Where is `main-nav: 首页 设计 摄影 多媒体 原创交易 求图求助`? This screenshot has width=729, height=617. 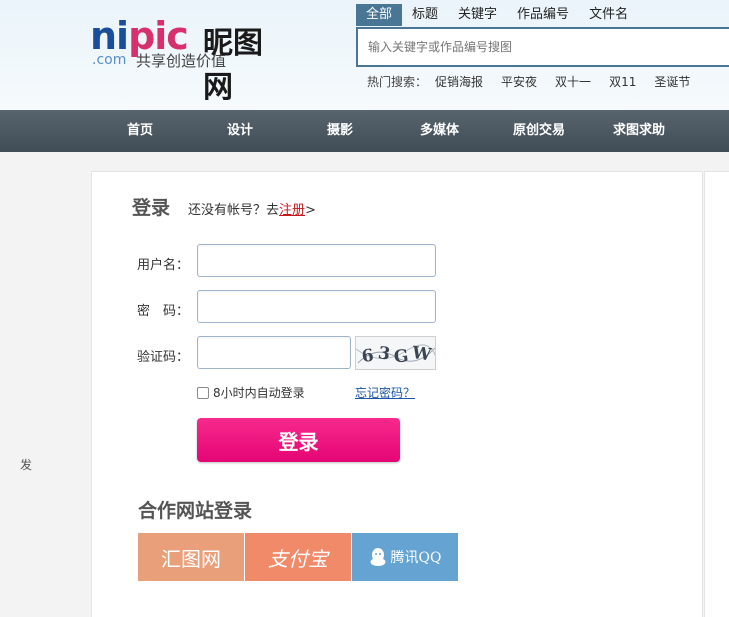 main-nav: 首页 设计 摄影 多媒体 原创交易 求图求助 is located at coordinates (364, 131).